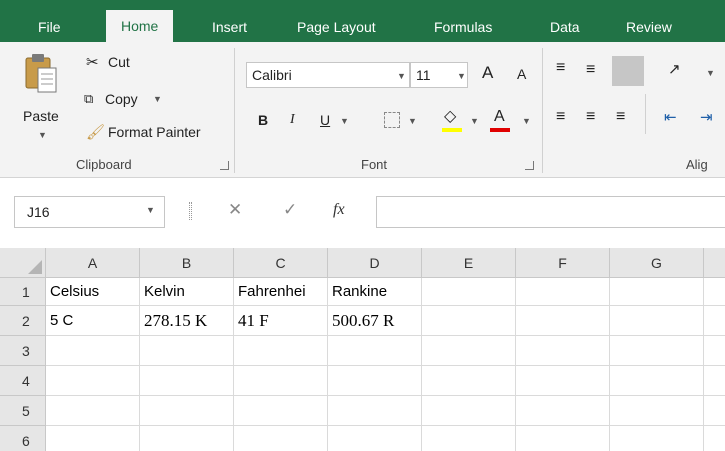 Image resolution: width=725 pixels, height=451 pixels. What do you see at coordinates (23, 438) in the screenshot?
I see `row-header-6: 6` at bounding box center [23, 438].